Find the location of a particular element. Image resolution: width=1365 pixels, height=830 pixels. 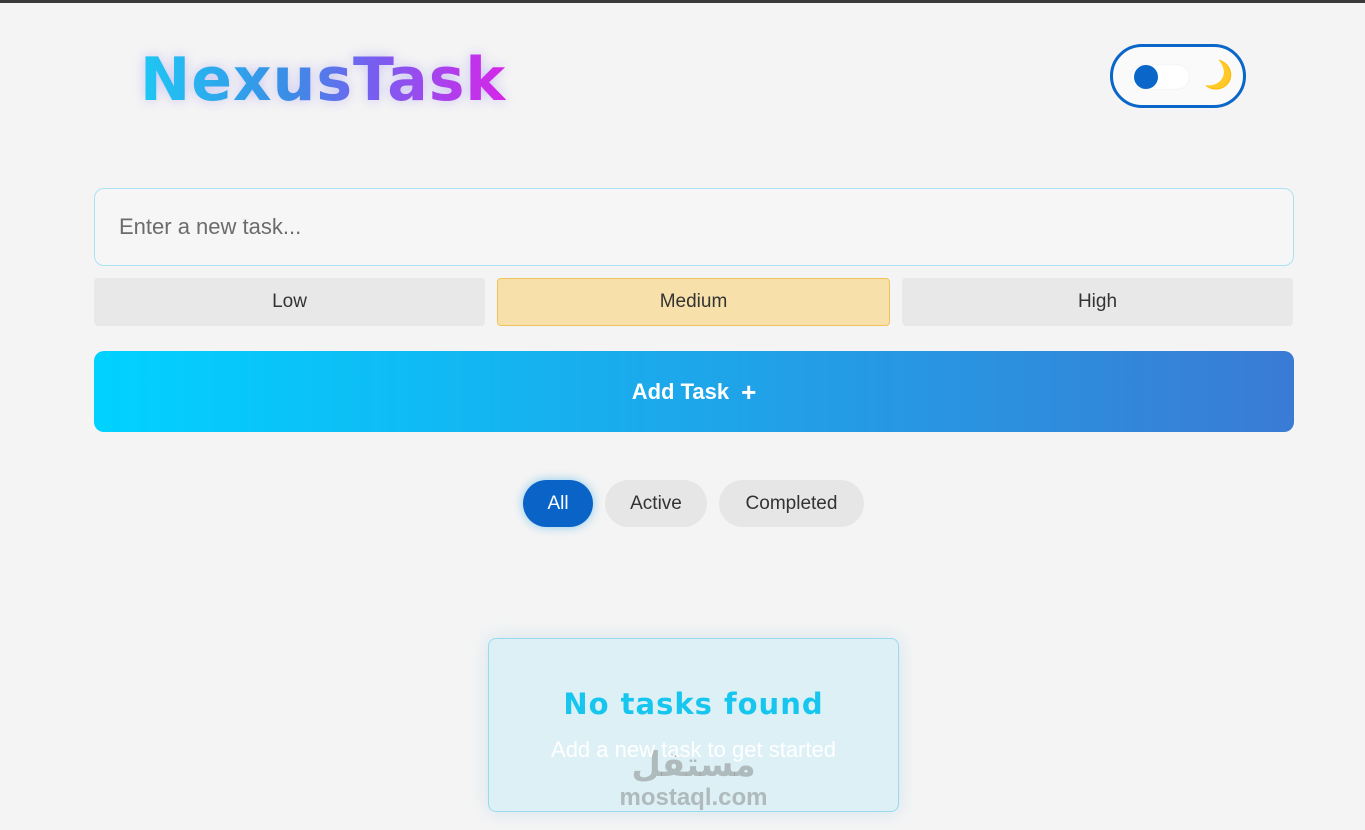

toggle-switch-knob is located at coordinates (1146, 77).